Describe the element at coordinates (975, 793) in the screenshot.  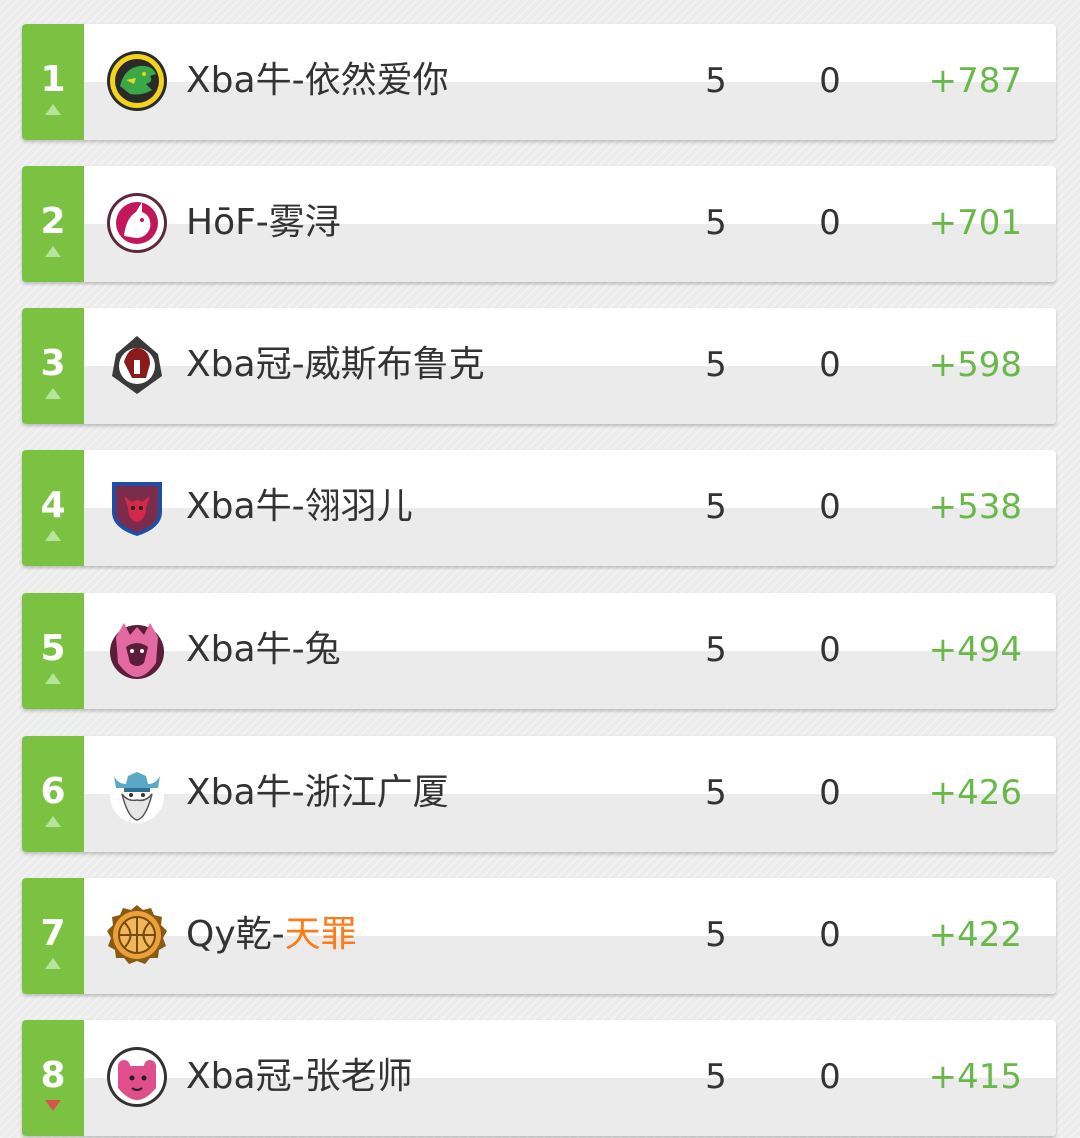
I see `point-differential: +426` at that location.